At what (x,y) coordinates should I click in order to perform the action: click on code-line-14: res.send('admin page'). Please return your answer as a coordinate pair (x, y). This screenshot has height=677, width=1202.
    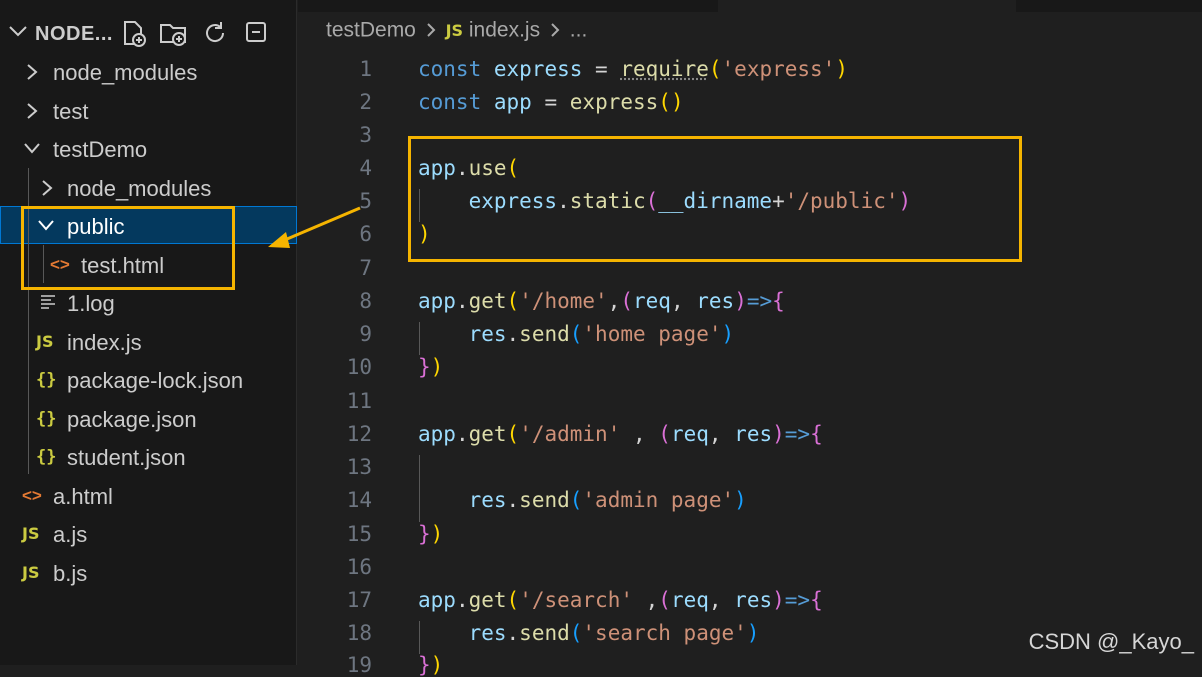
    Looking at the image, I should click on (607, 500).